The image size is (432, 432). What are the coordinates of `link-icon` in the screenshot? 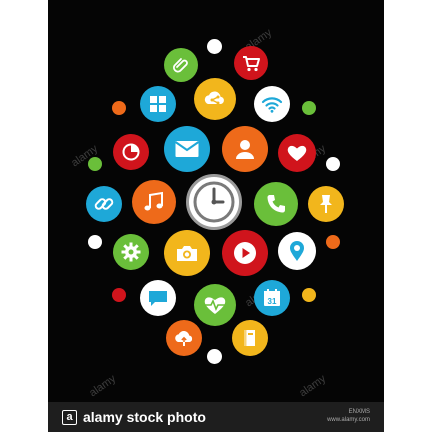 It's located at (104, 204).